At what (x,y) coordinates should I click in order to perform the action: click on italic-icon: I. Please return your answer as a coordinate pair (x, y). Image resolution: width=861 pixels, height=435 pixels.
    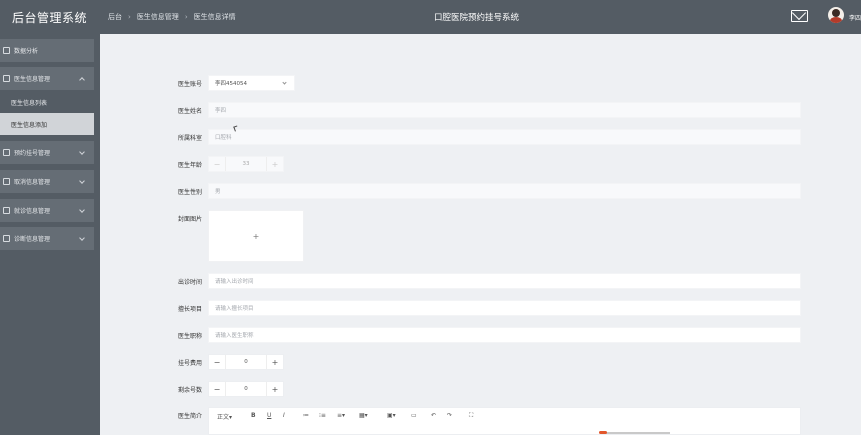
    Looking at the image, I should click on (284, 415).